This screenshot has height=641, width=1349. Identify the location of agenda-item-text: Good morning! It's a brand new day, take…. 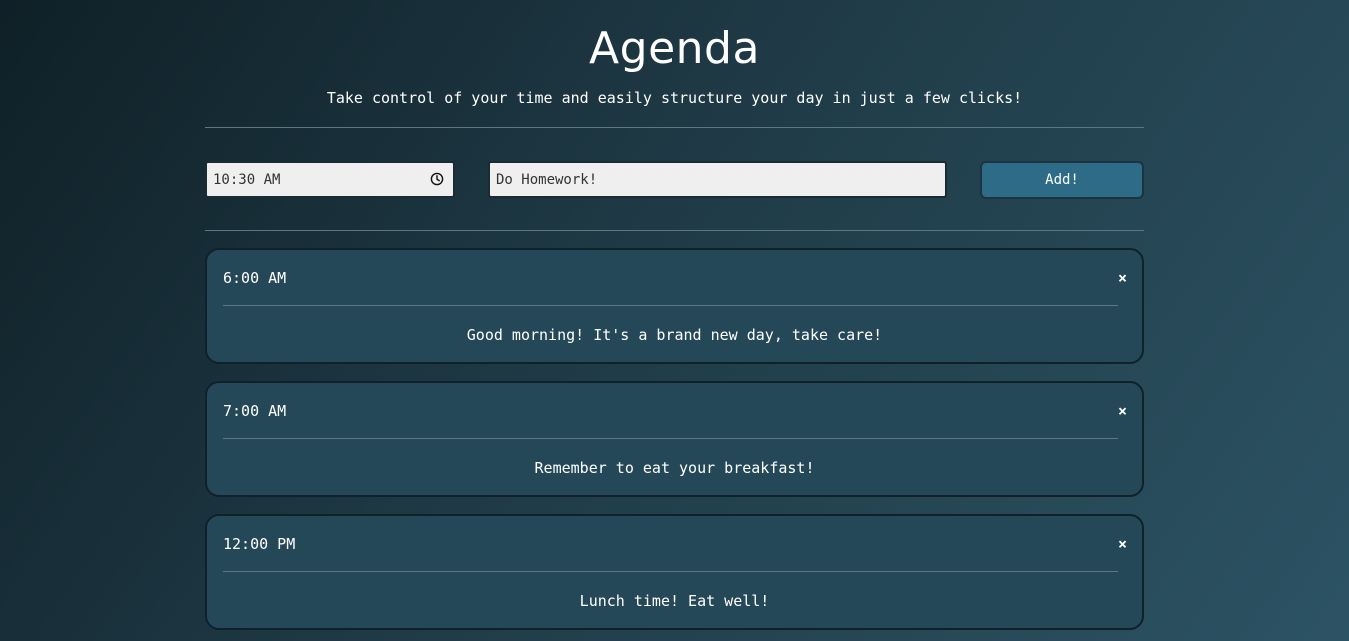
(674, 335).